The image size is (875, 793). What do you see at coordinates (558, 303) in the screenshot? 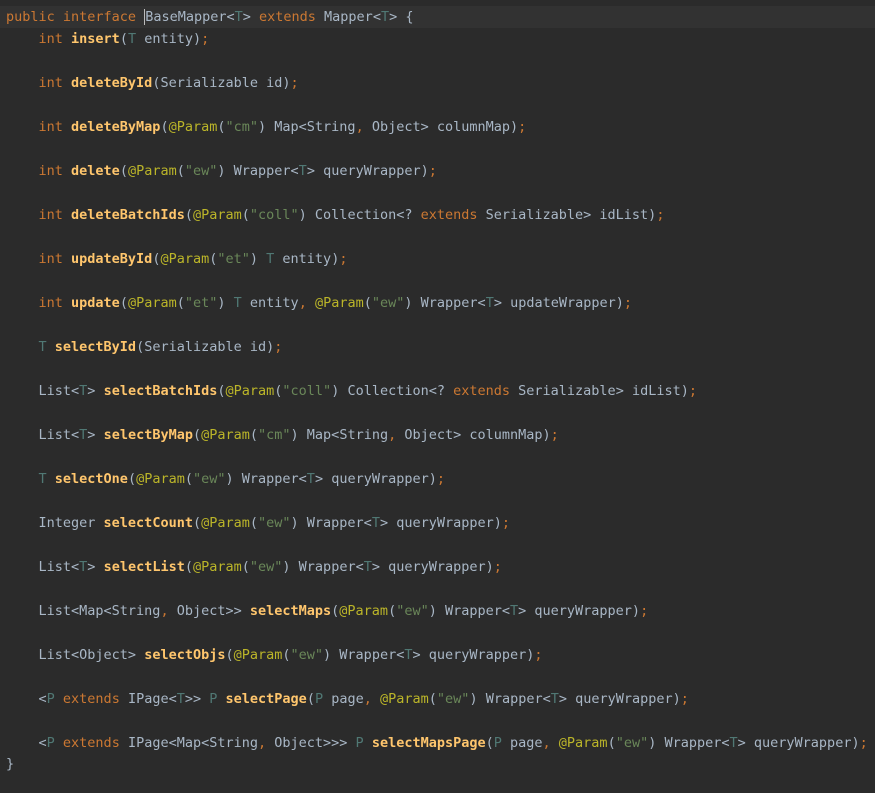
I see `code-token: > updateWrapper)` at bounding box center [558, 303].